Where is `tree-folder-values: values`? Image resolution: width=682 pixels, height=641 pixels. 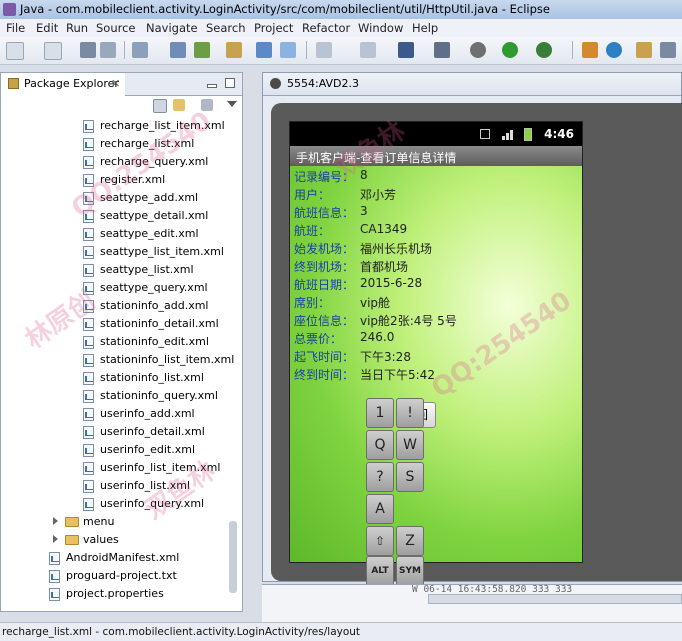
tree-folder-values: values is located at coordinates (119, 540).